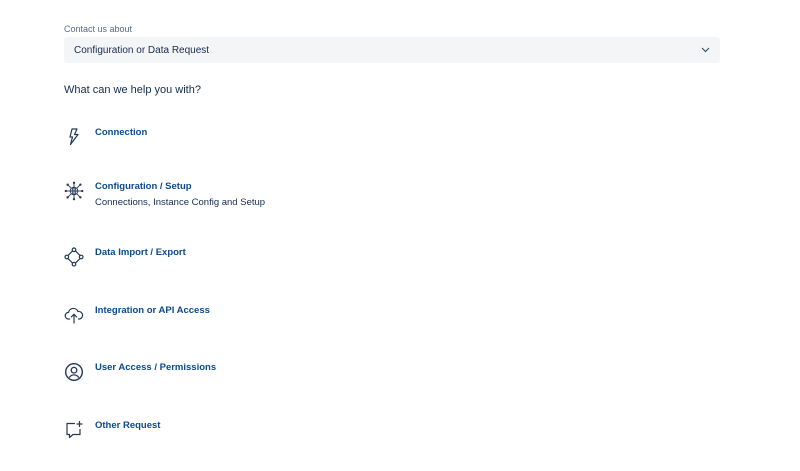 The image size is (800, 471). Describe the element at coordinates (121, 132) in the screenshot. I see `option-title: Connection` at that location.